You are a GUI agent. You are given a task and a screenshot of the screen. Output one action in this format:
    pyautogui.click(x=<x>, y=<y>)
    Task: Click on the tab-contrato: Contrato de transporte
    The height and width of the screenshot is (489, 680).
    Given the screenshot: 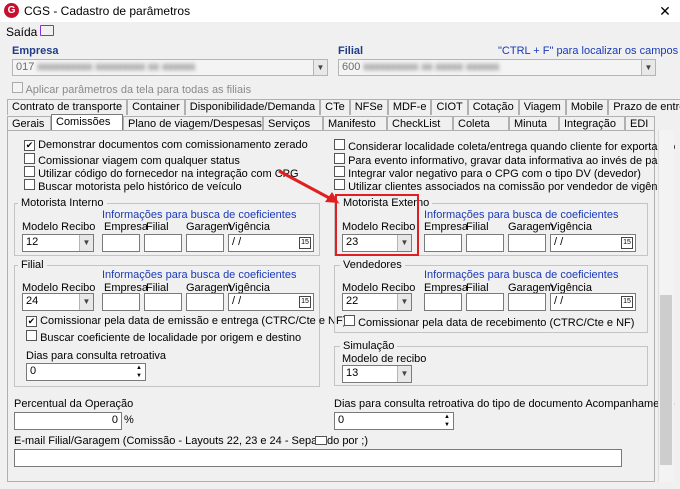 What is the action you would take?
    pyautogui.click(x=67, y=107)
    